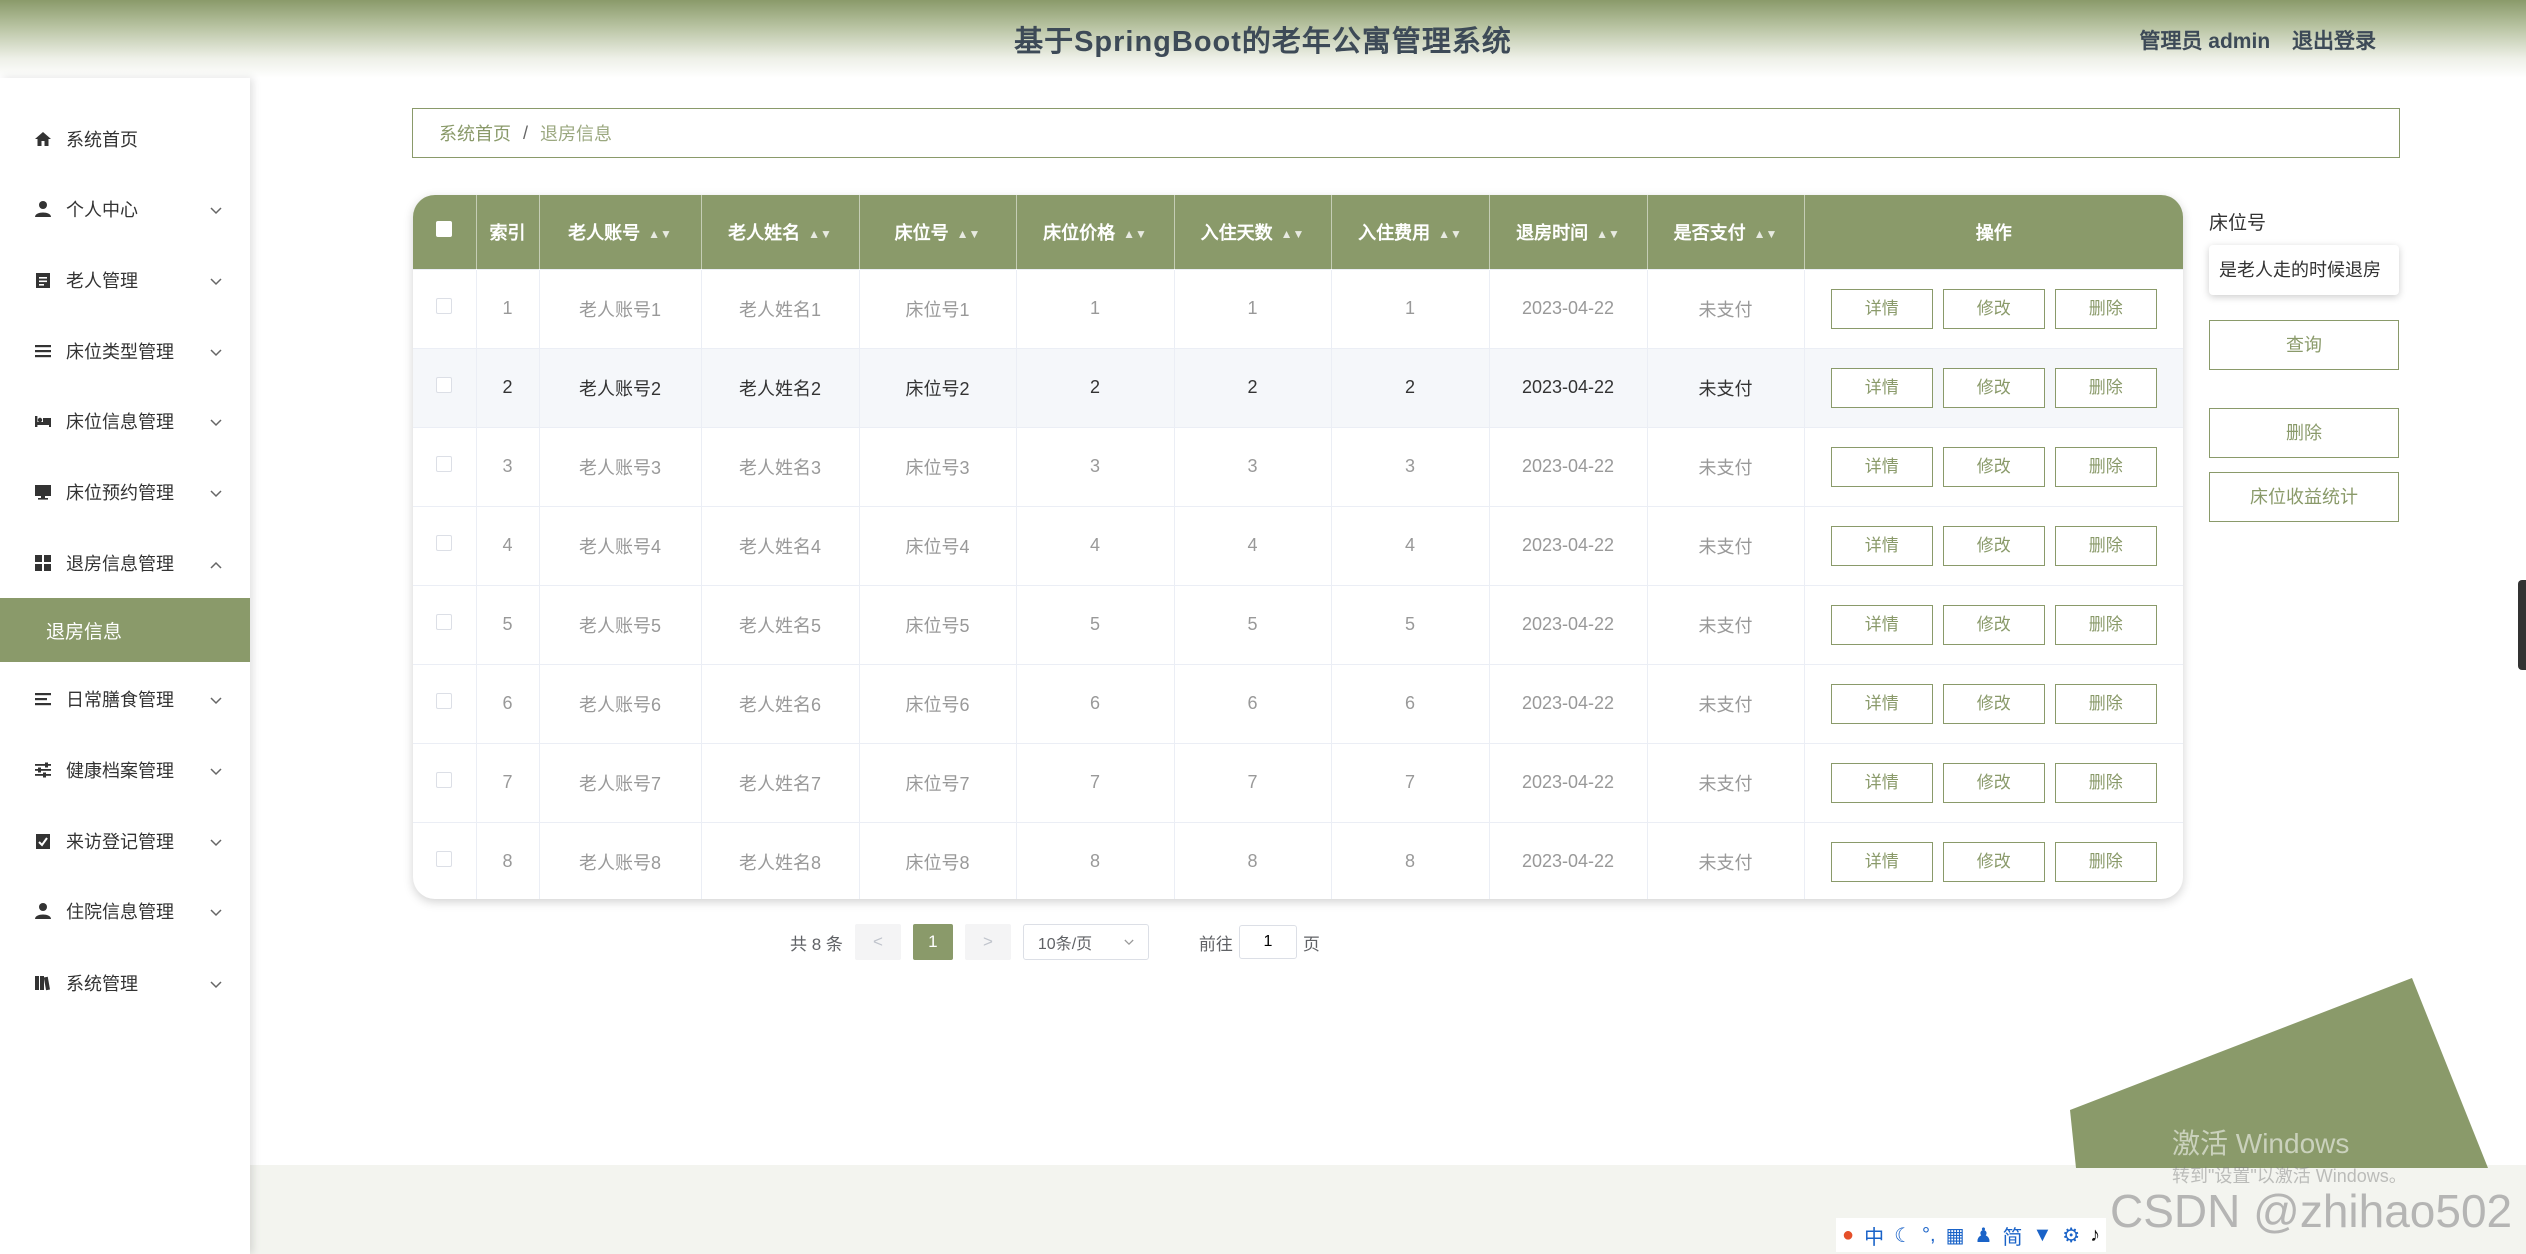  What do you see at coordinates (125, 699) in the screenshot?
I see `sidebar-item-meals: 日常膳食管理` at bounding box center [125, 699].